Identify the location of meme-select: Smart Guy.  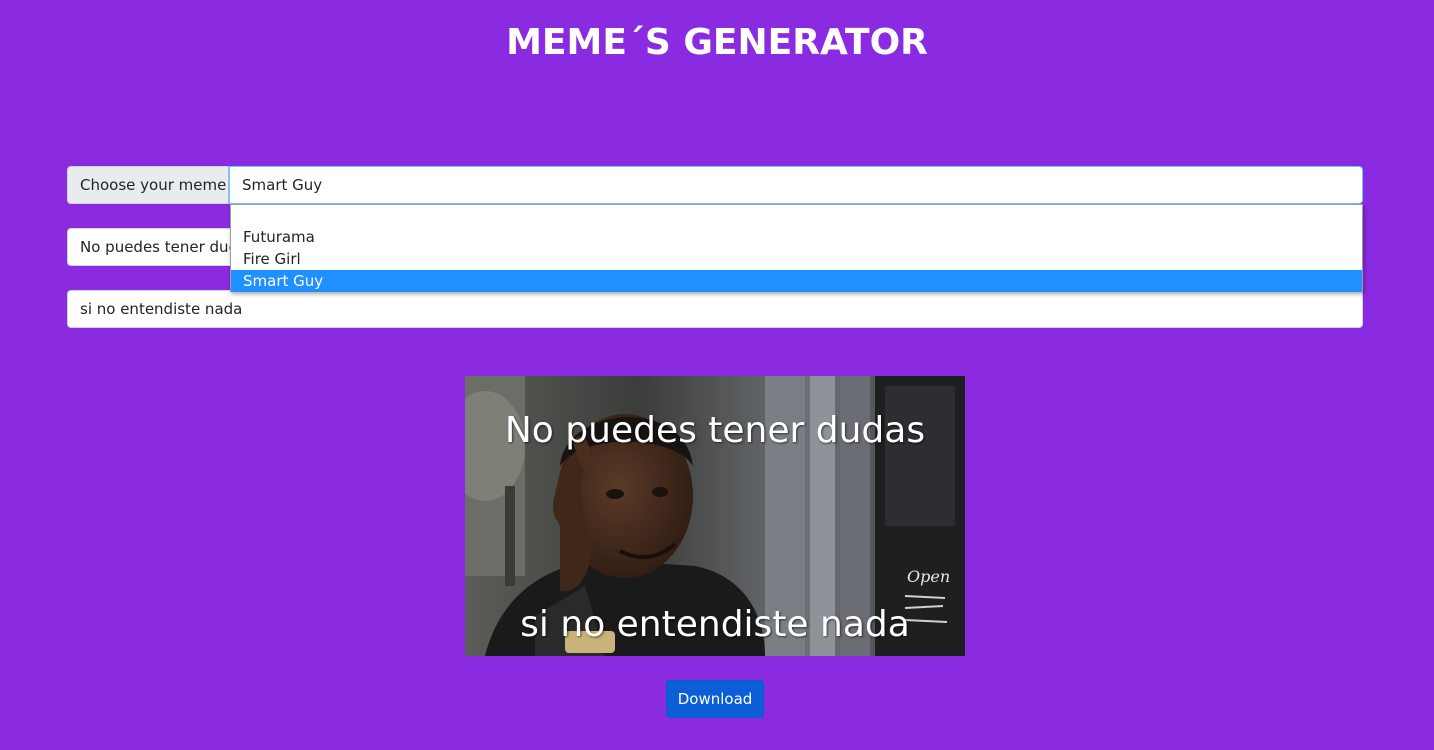
(796, 185).